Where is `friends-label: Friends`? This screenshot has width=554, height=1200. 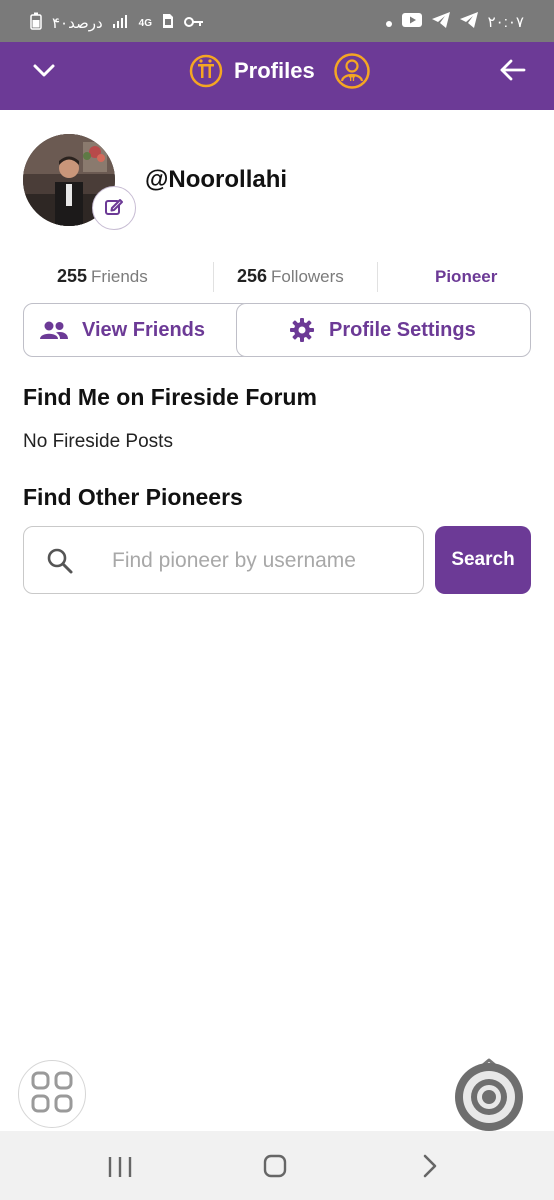
friends-label: Friends is located at coordinates (119, 276).